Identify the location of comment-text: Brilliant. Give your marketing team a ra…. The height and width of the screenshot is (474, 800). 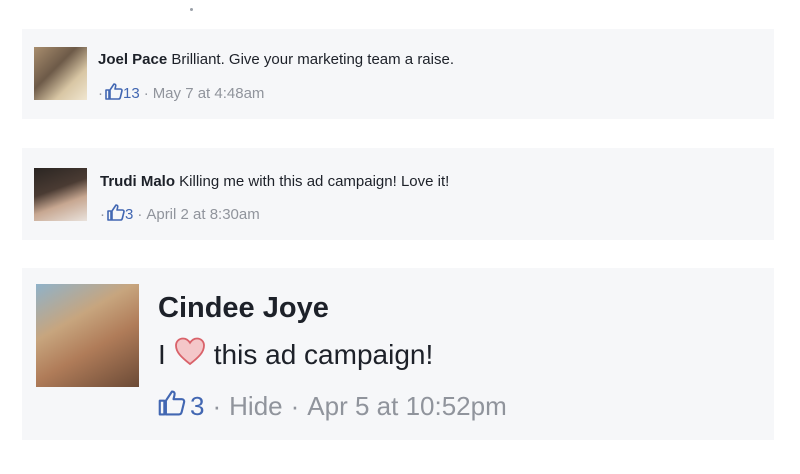
(312, 59).